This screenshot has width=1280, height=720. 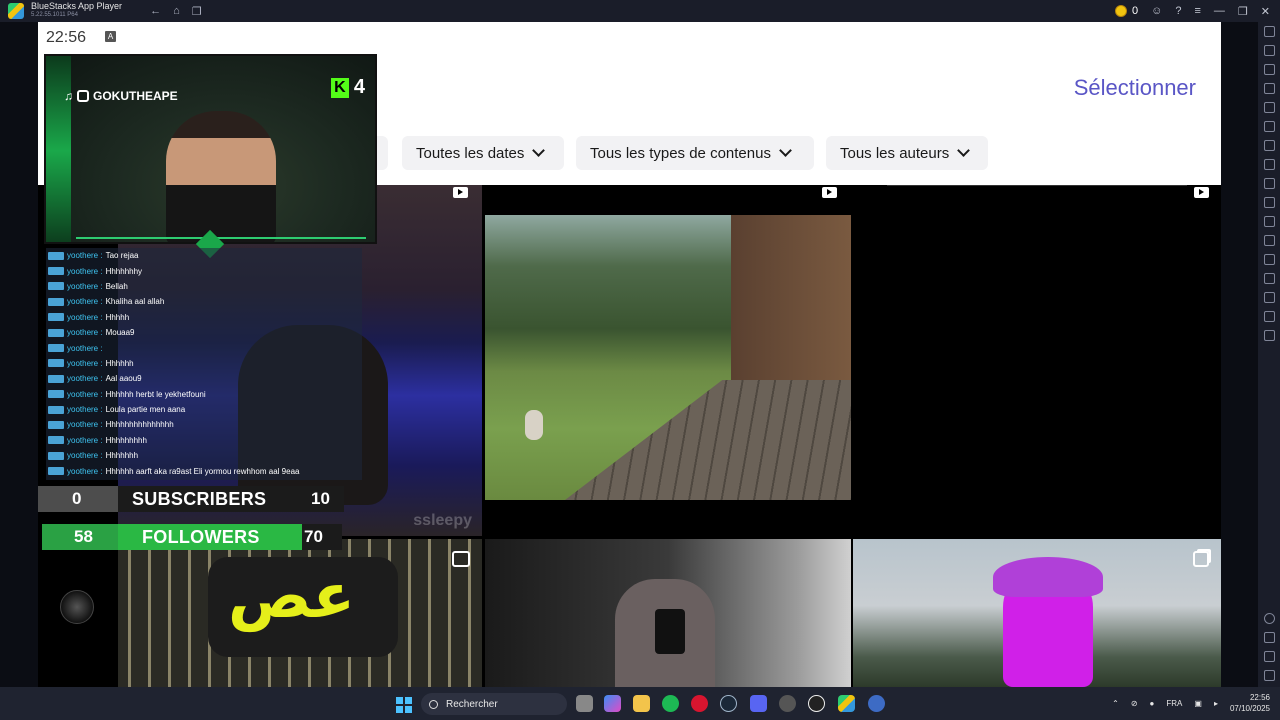 I want to click on coin-icon, so click(x=1121, y=11).